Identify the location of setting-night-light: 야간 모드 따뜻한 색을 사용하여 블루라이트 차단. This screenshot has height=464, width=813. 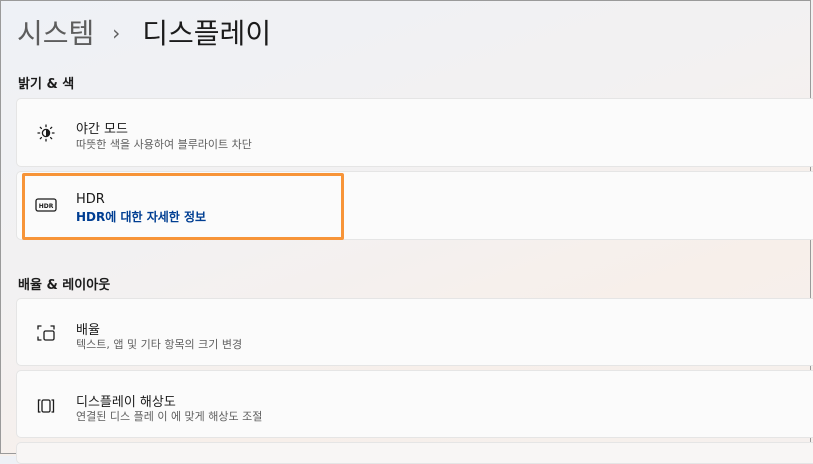
(414, 132).